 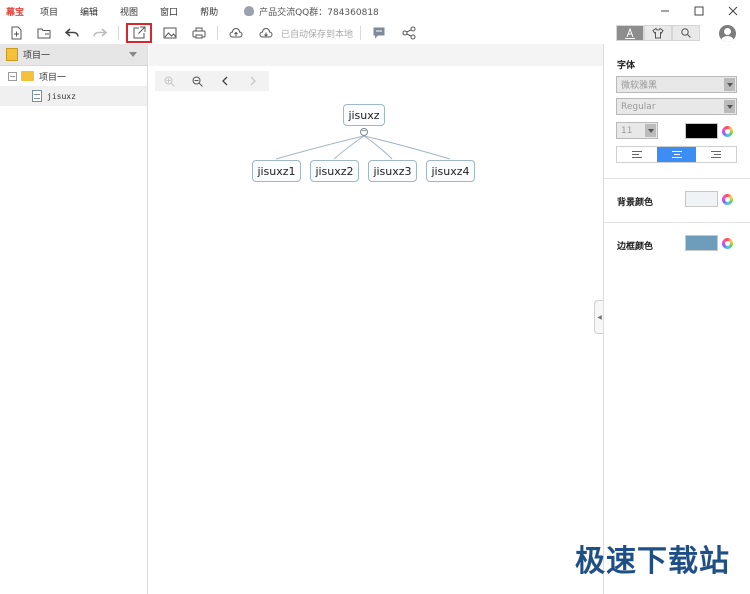 I want to click on qq-icon, so click(x=249, y=11).